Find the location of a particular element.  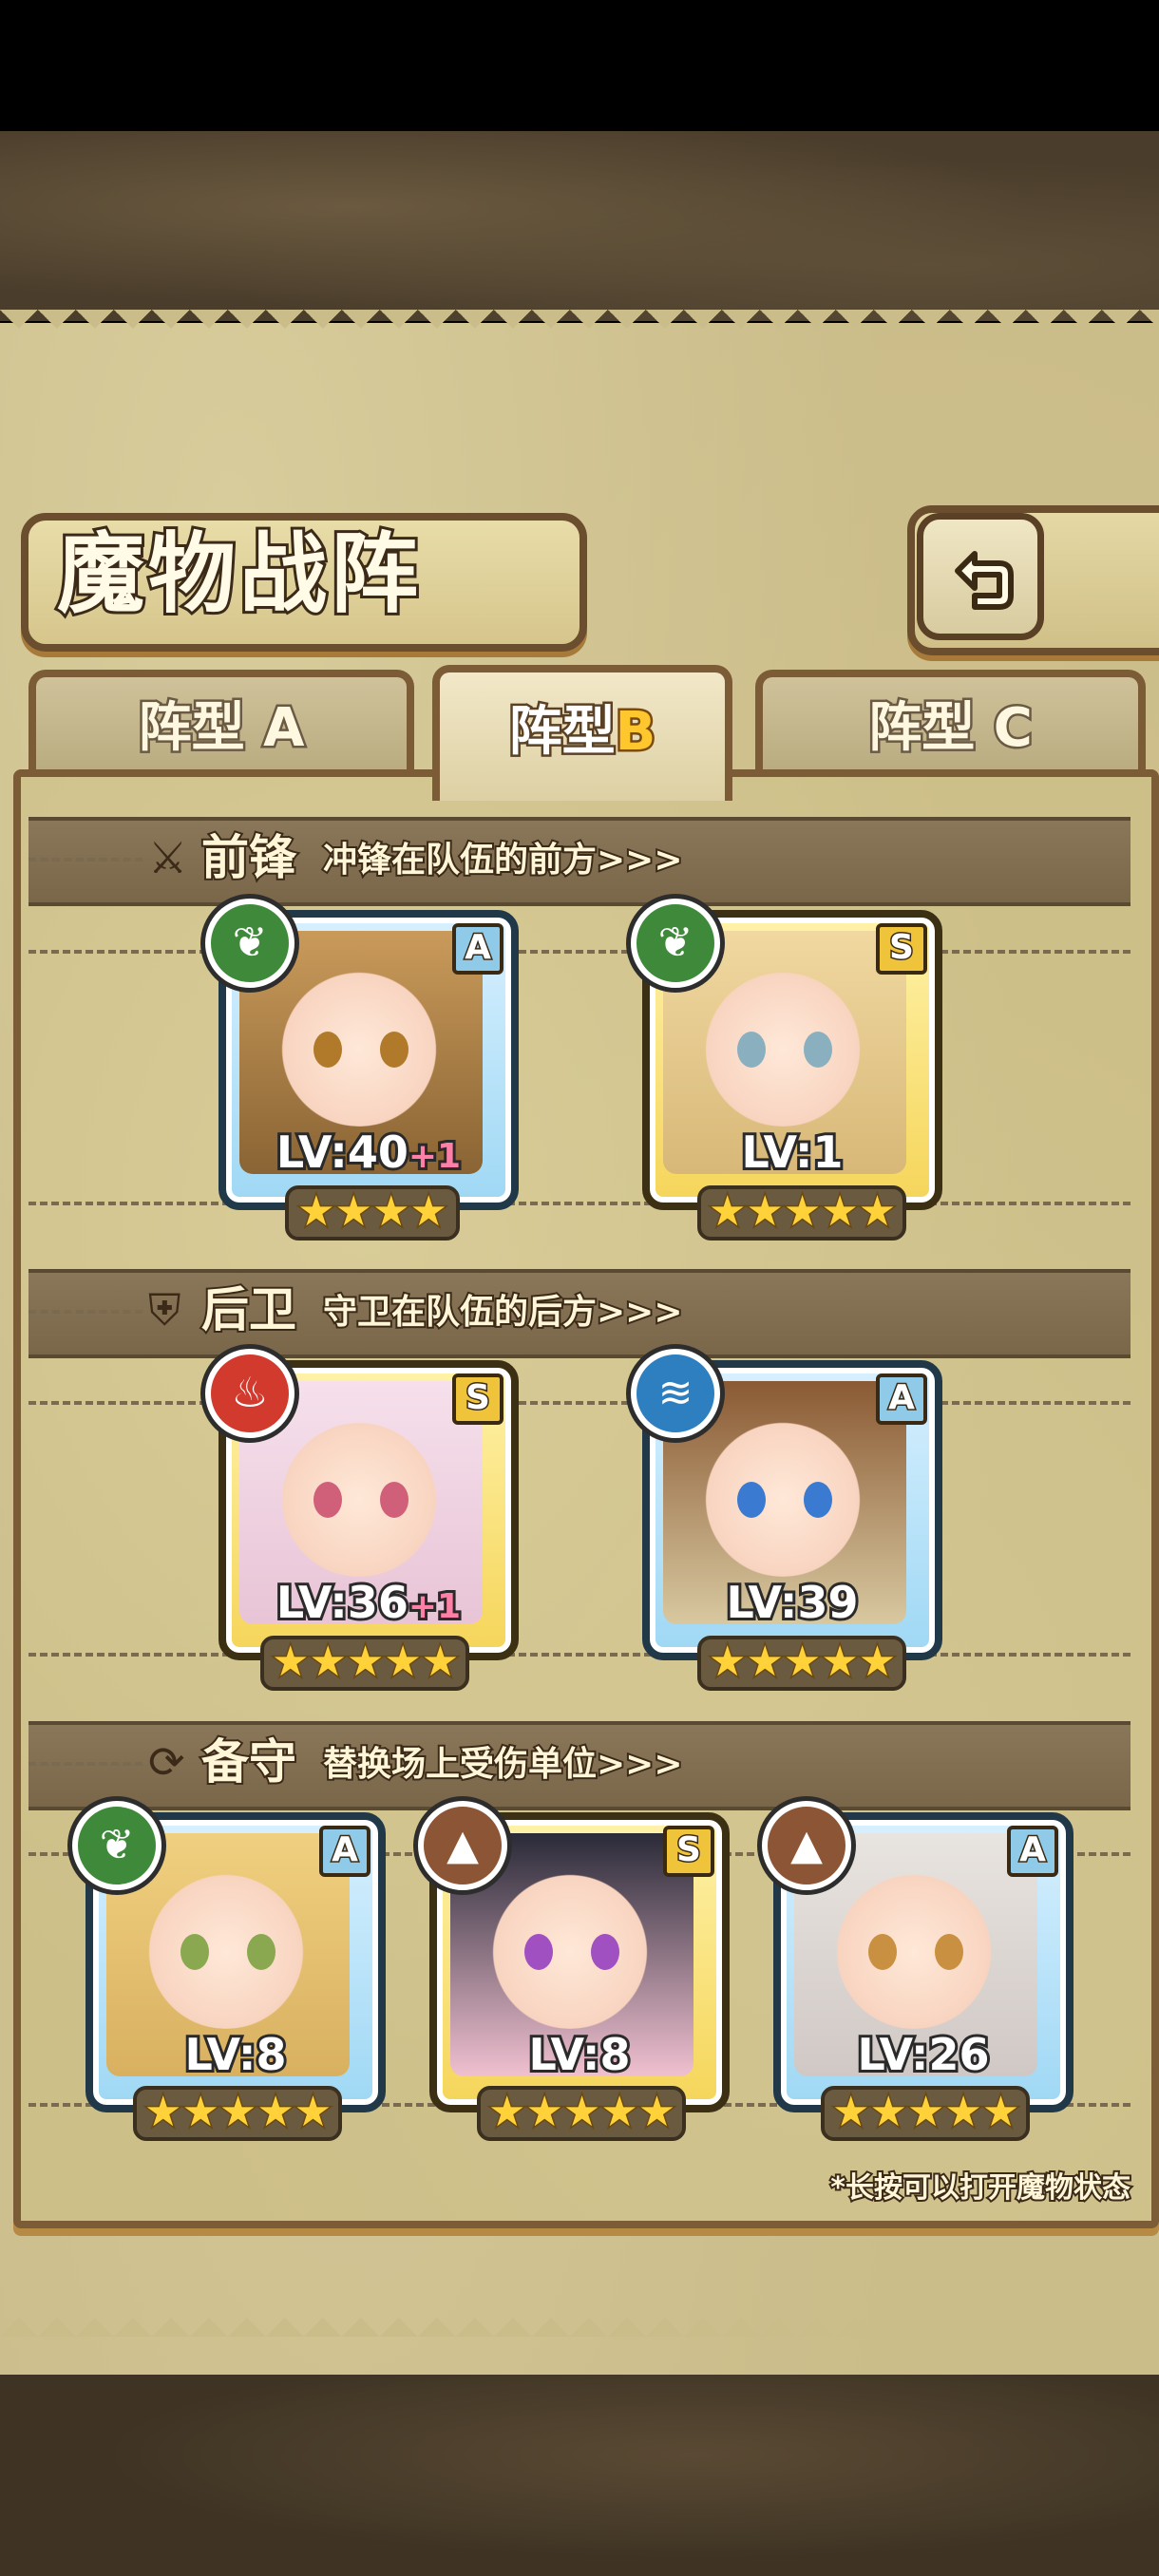

long-press-hint: *长按可以打开魔物状态 is located at coordinates (980, 2188).